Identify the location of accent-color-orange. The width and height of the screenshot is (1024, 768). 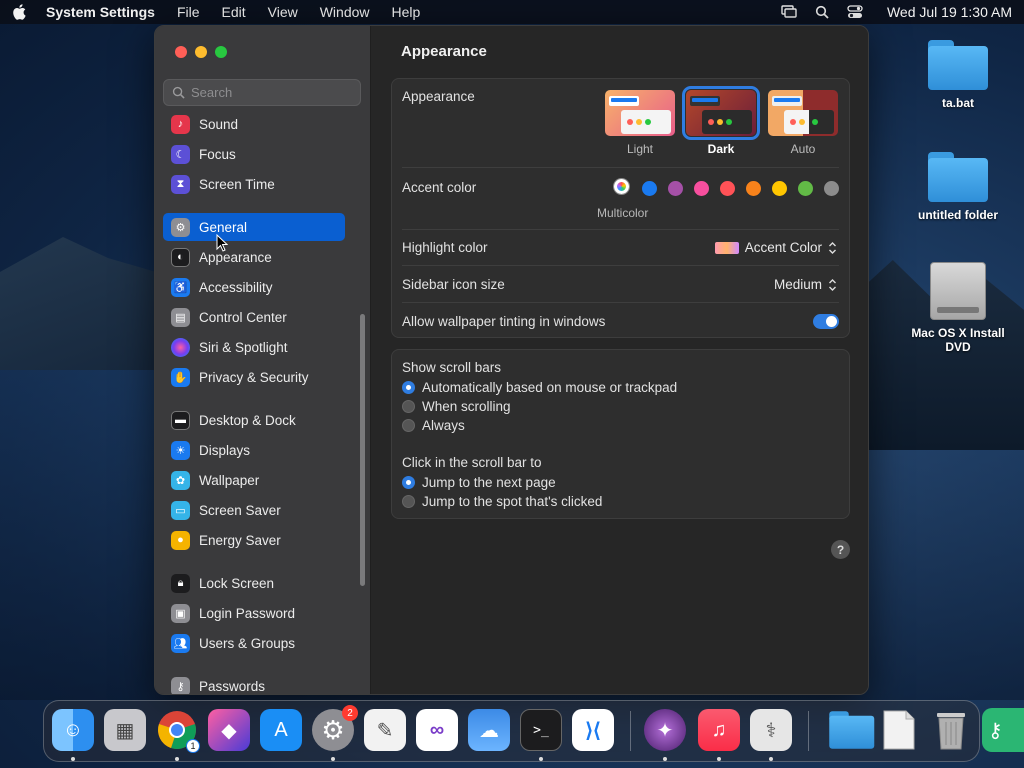
(753, 188).